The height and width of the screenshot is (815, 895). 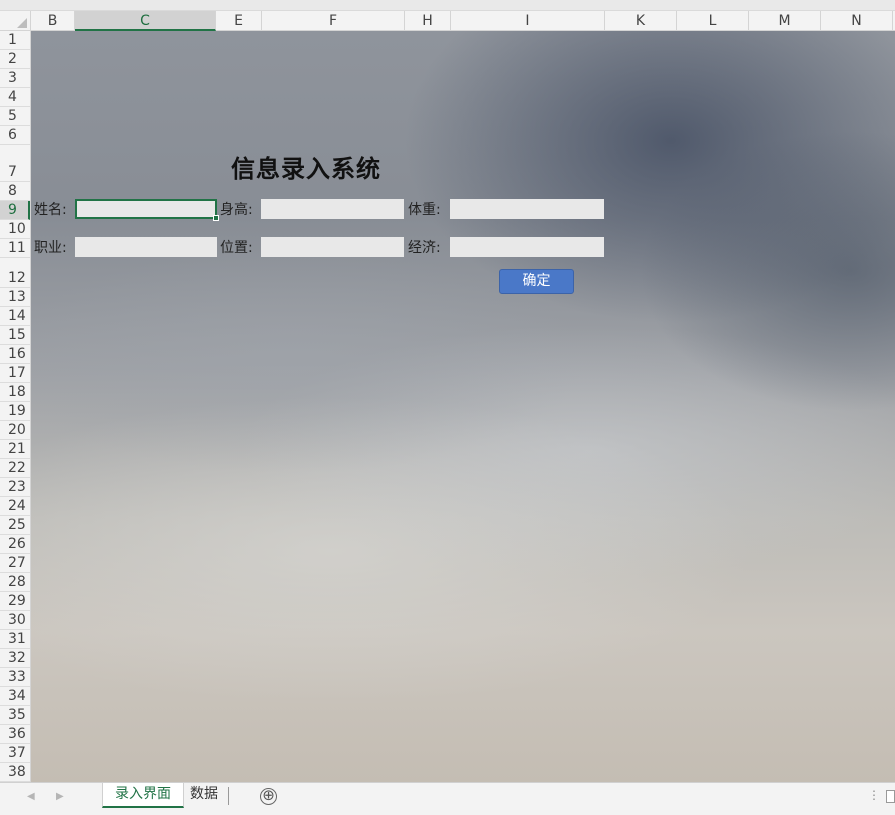 What do you see at coordinates (306, 169) in the screenshot?
I see `form-title: 信息录入系统` at bounding box center [306, 169].